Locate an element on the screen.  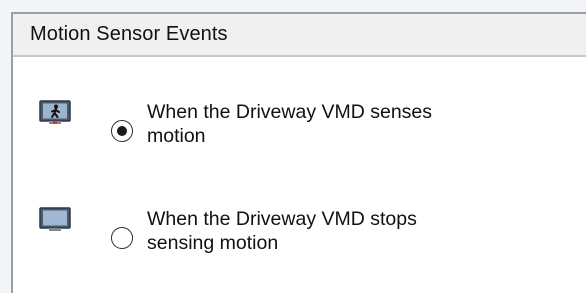
panel-title: Motion Sensor Events is located at coordinates (129, 34).